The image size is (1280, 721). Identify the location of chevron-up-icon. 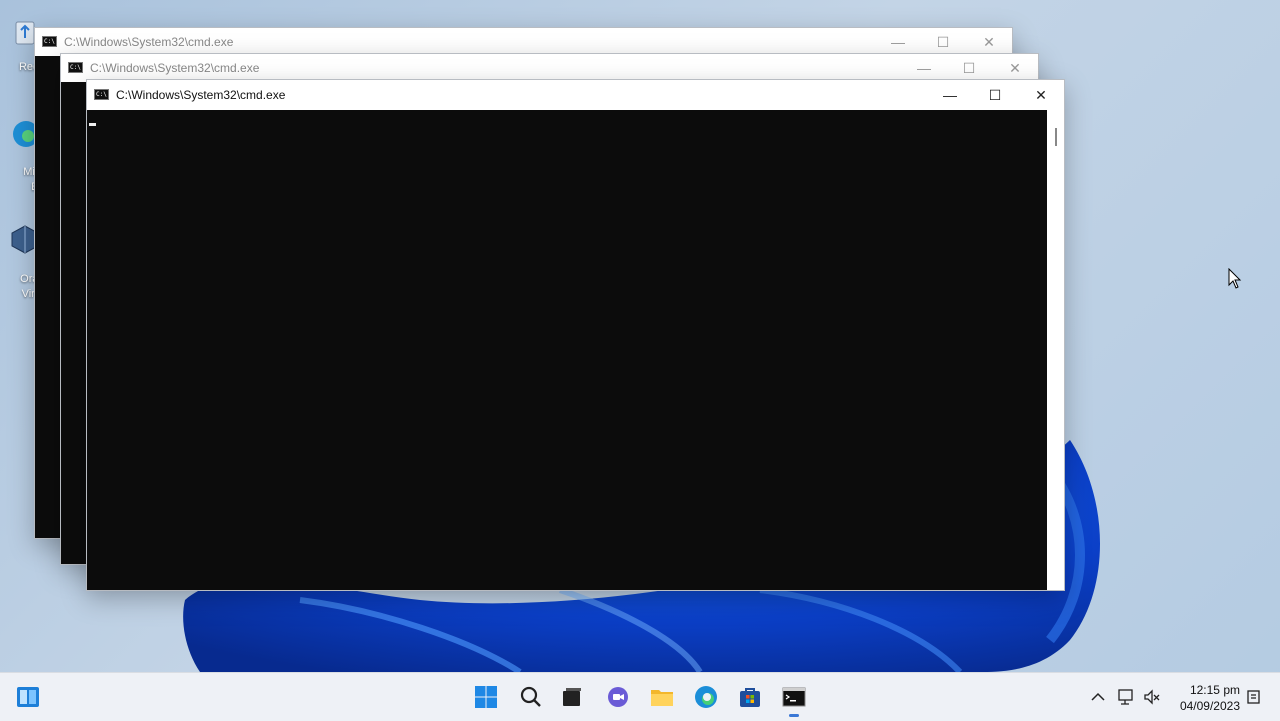
(1098, 696).